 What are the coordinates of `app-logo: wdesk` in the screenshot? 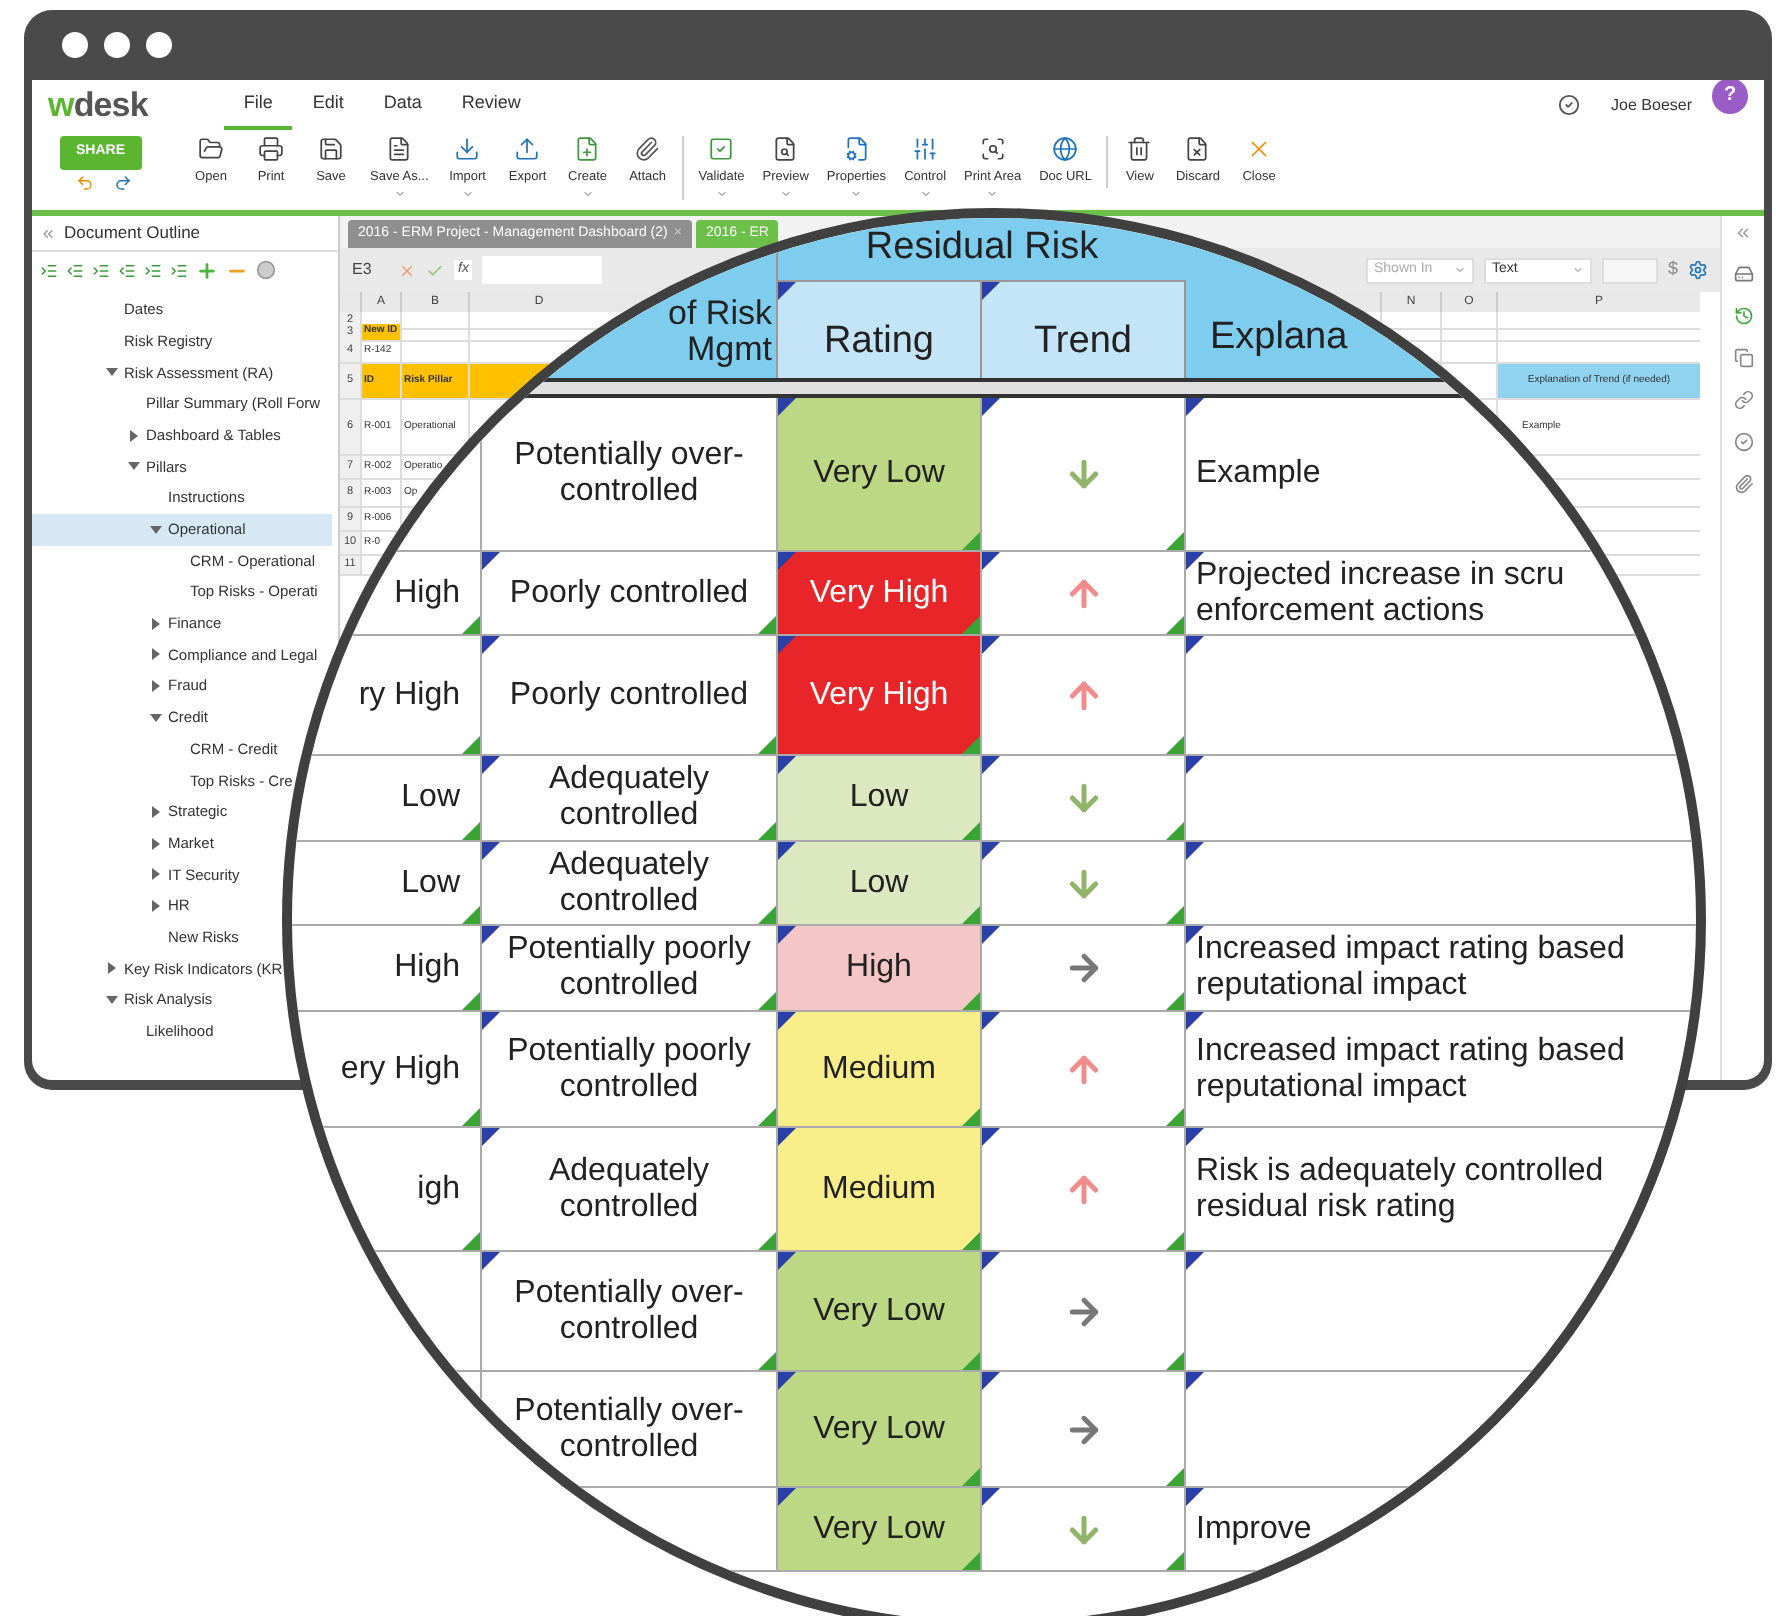 It's located at (98, 105).